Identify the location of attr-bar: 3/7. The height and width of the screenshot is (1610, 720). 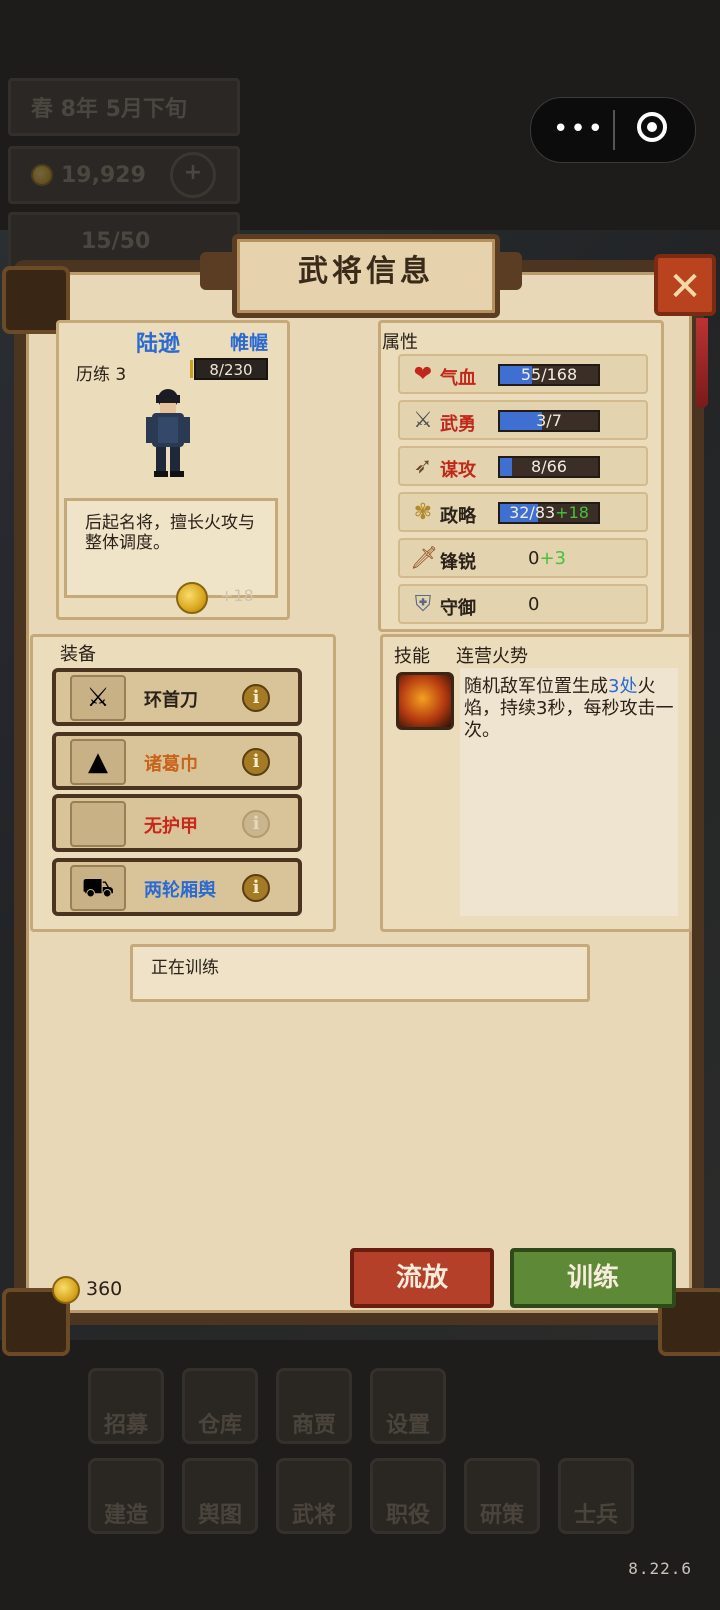
(549, 421).